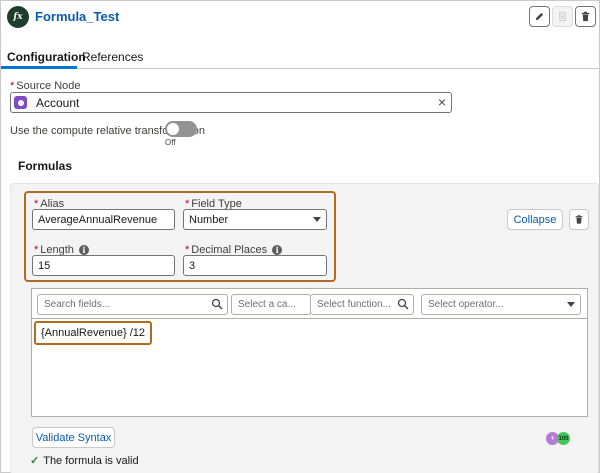 This screenshot has height=473, width=600. What do you see at coordinates (12, 86) in the screenshot?
I see `required-indicator: *` at bounding box center [12, 86].